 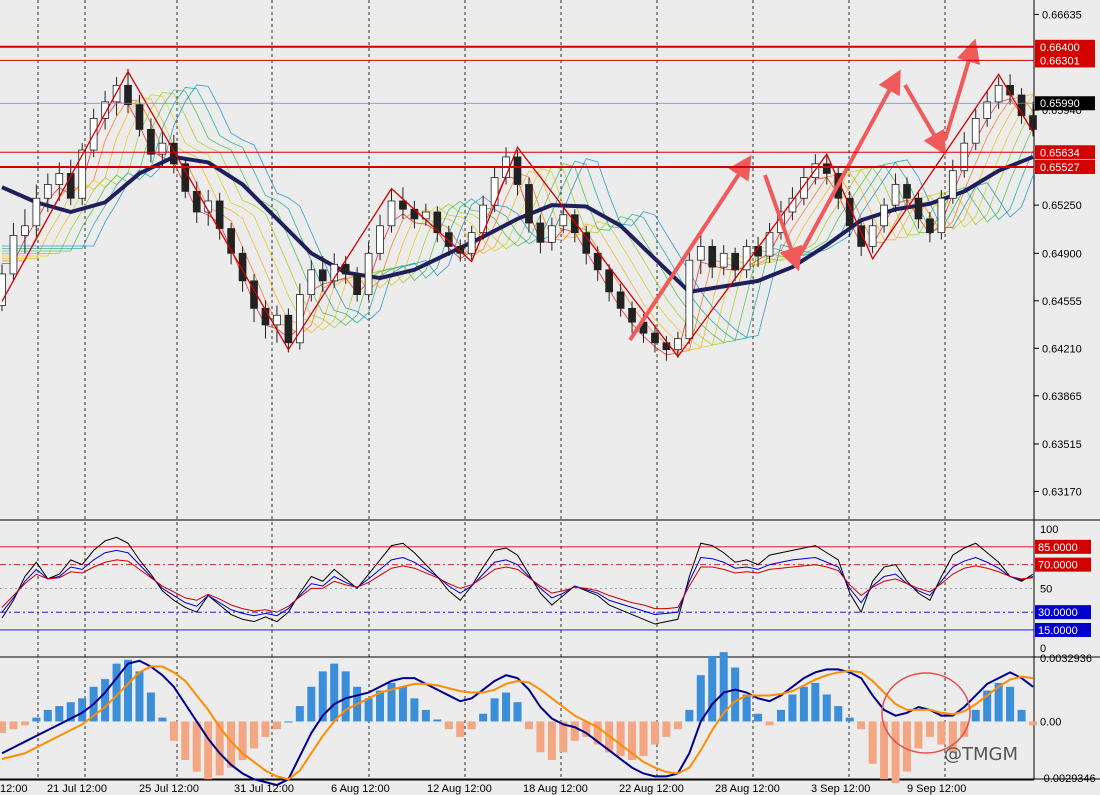 What do you see at coordinates (1060, 153) in the screenshot?
I see `price-level-label: 0.65634` at bounding box center [1060, 153].